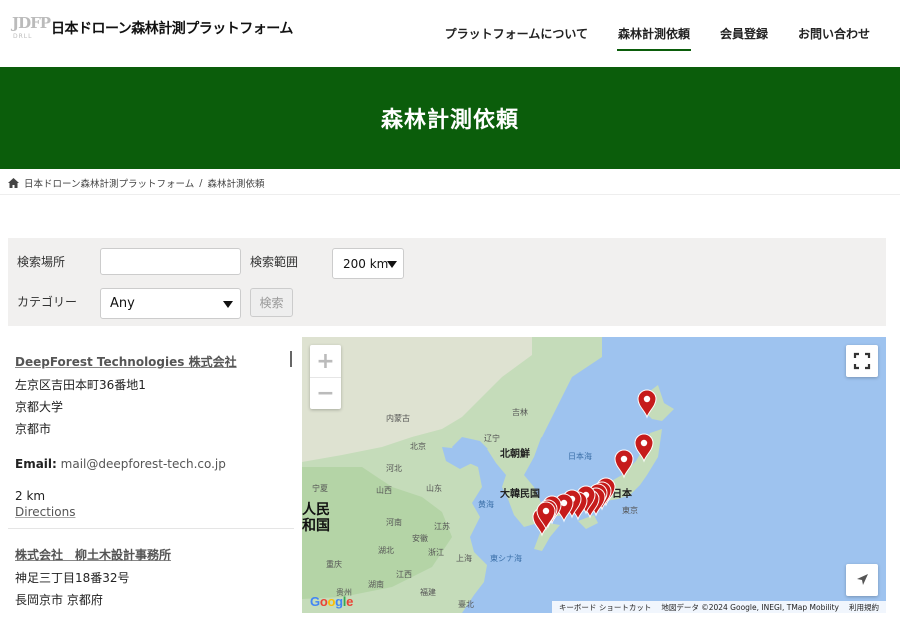 The height and width of the screenshot is (632, 900). Describe the element at coordinates (13, 183) in the screenshot. I see `home-icon` at that location.